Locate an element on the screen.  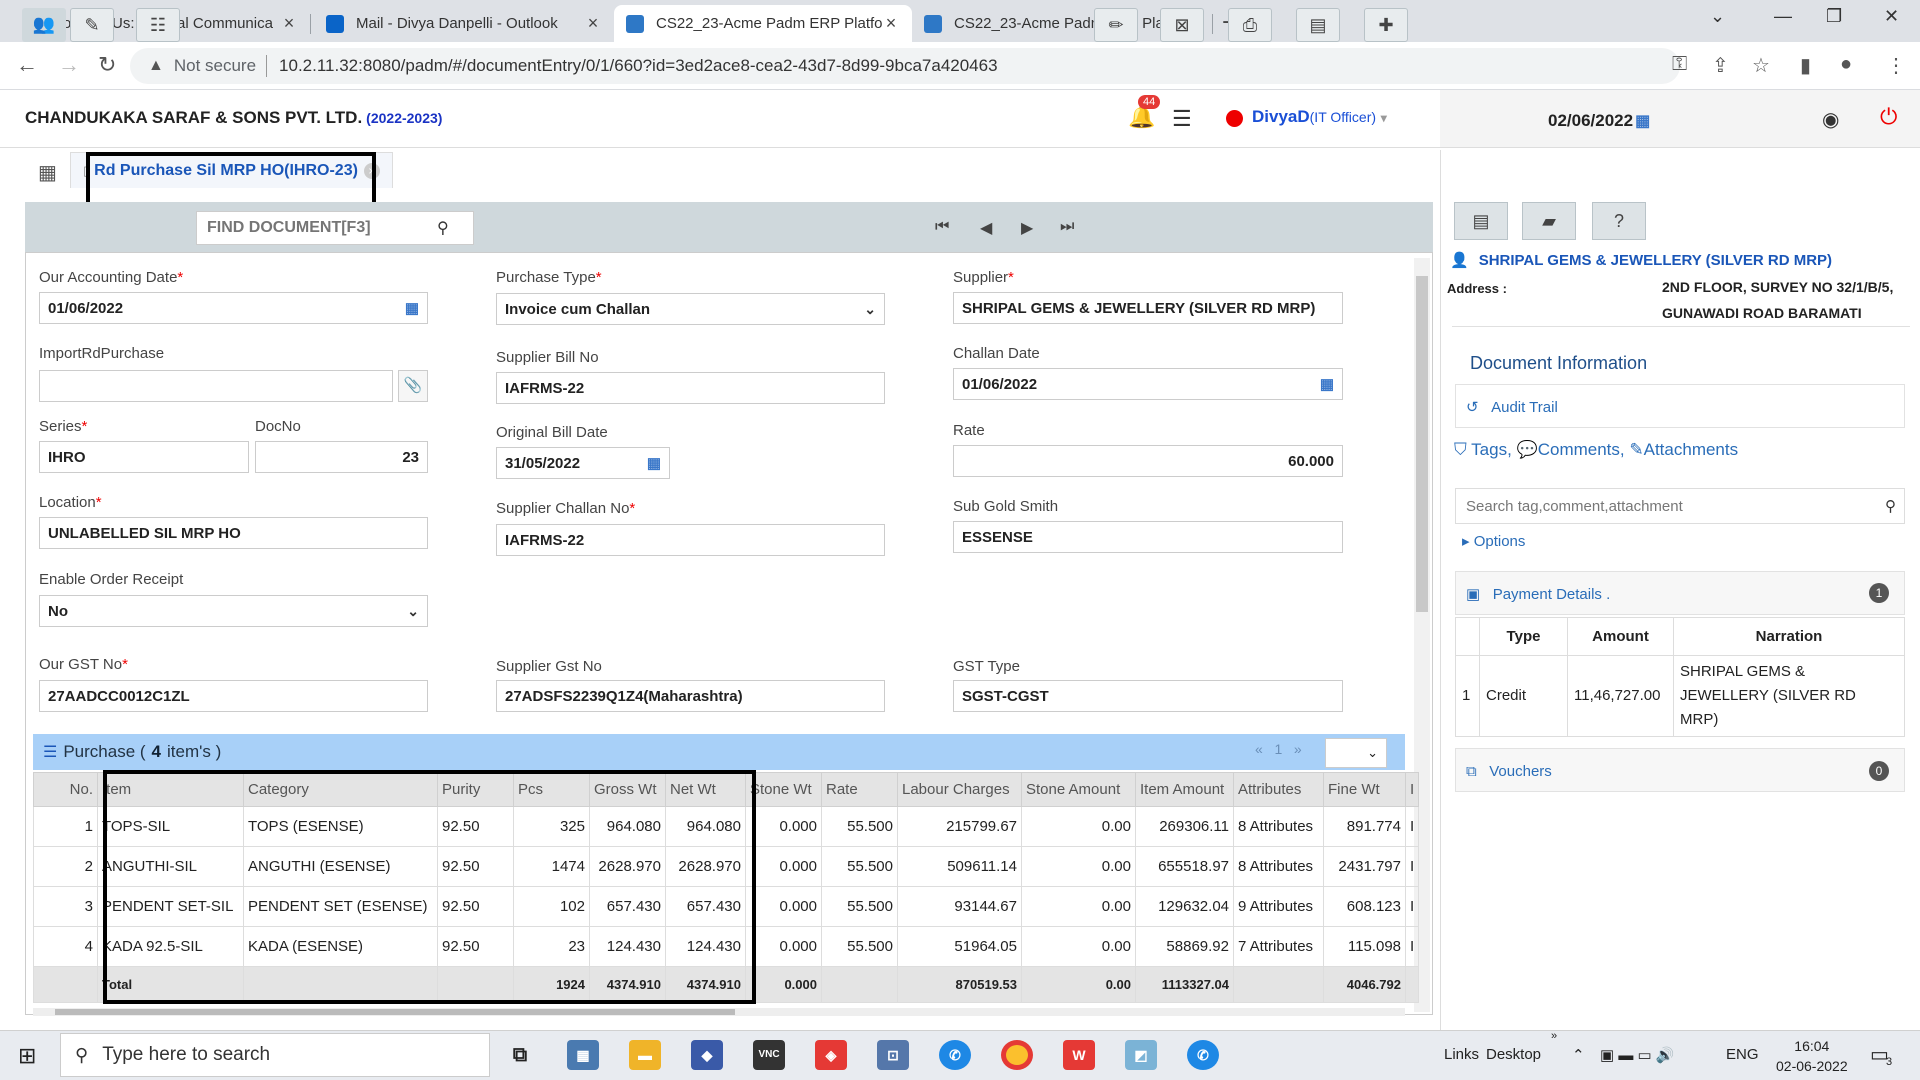
hide-eye-icon: ◉ is located at coordinates (1830, 119).